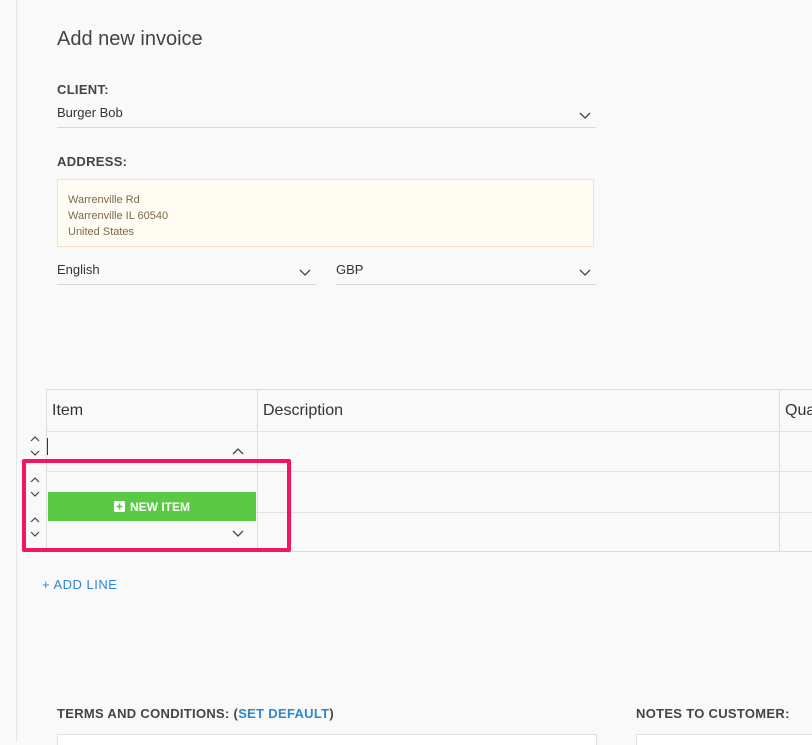 The width and height of the screenshot is (812, 745). I want to click on set-default-link: SET DEFAULT, so click(283, 713).